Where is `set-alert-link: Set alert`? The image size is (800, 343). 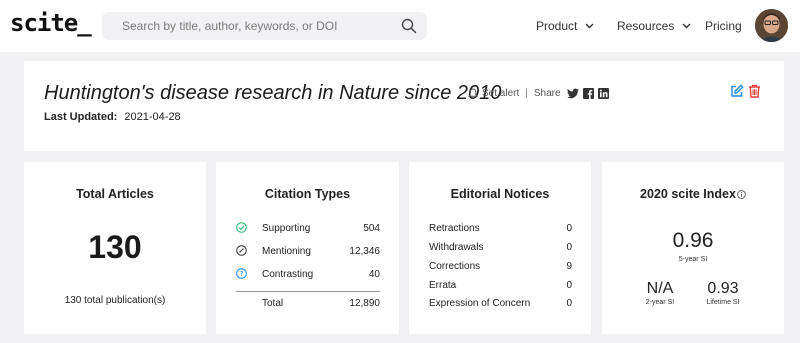 set-alert-link: Set alert is located at coordinates (500, 93).